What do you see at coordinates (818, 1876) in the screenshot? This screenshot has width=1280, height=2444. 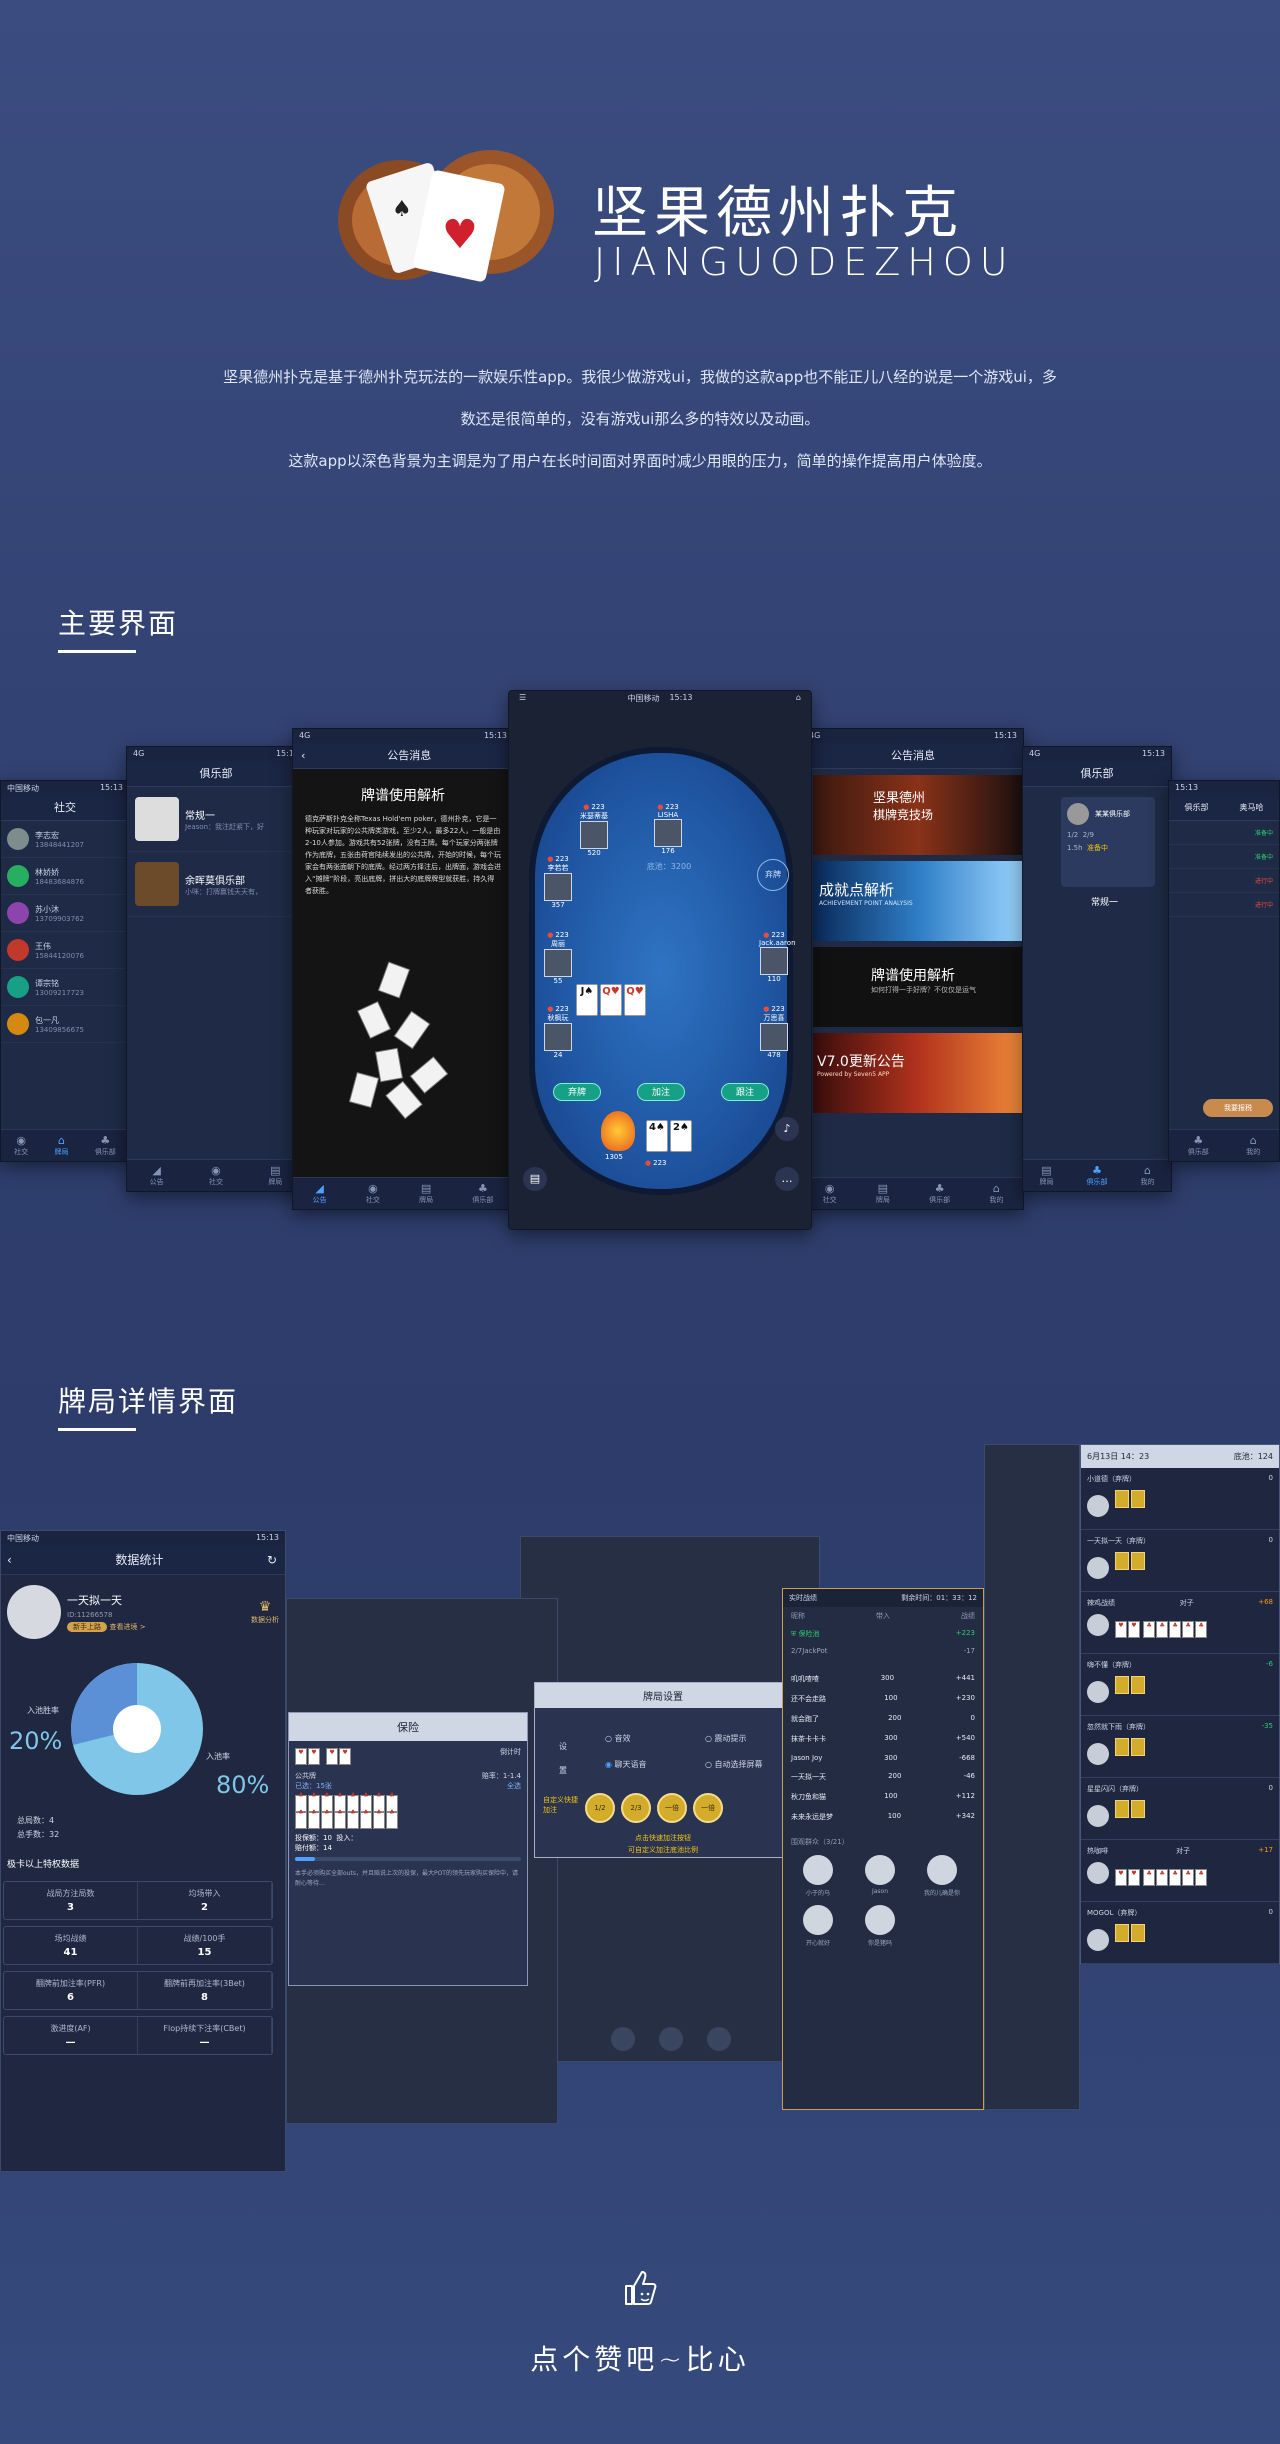 I see `watcher: 小于的马` at bounding box center [818, 1876].